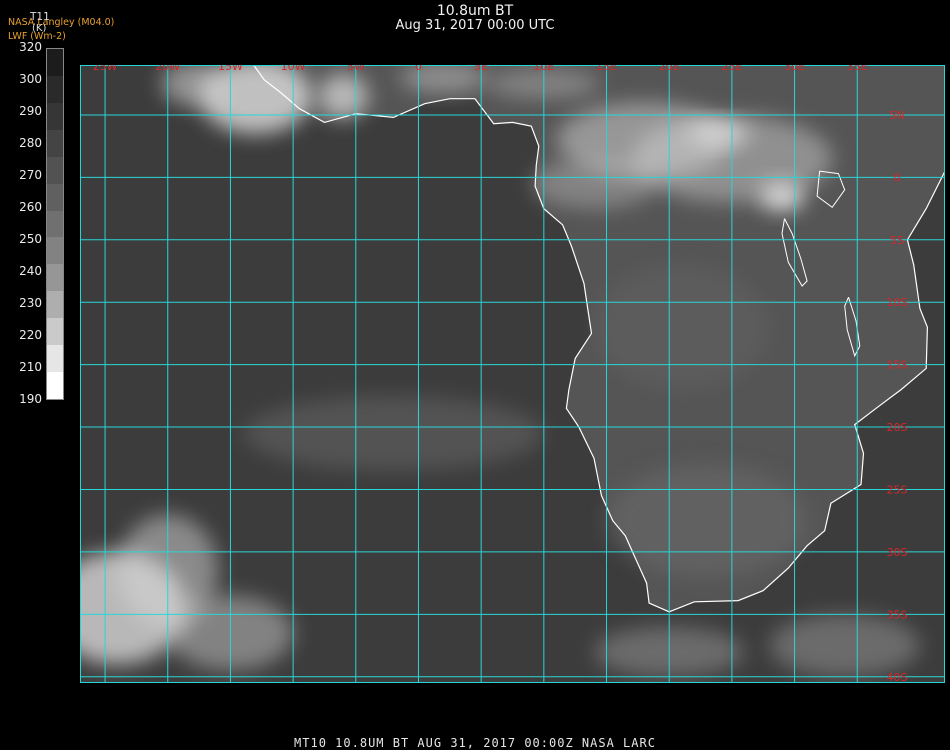 This screenshot has width=950, height=750. What do you see at coordinates (30, 143) in the screenshot?
I see `colorbar-label: 280` at bounding box center [30, 143].